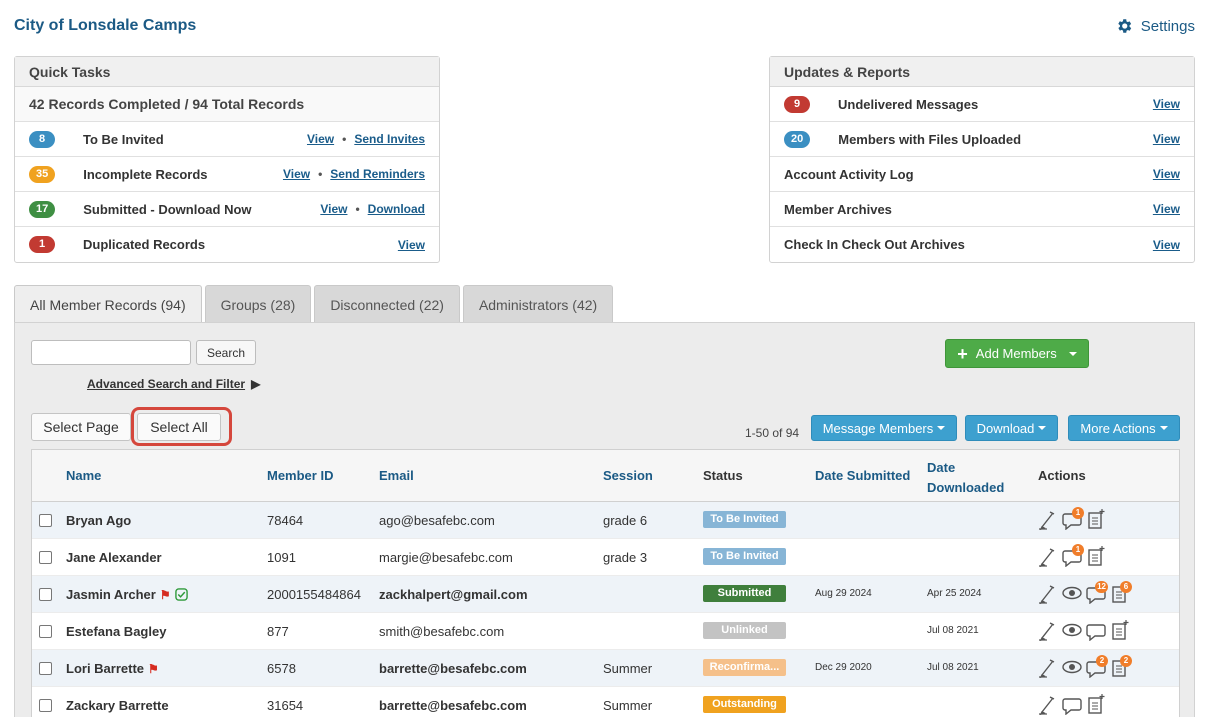  Describe the element at coordinates (982, 139) in the screenshot. I see `update-row: 20 Members with Files Uploaded View` at that location.